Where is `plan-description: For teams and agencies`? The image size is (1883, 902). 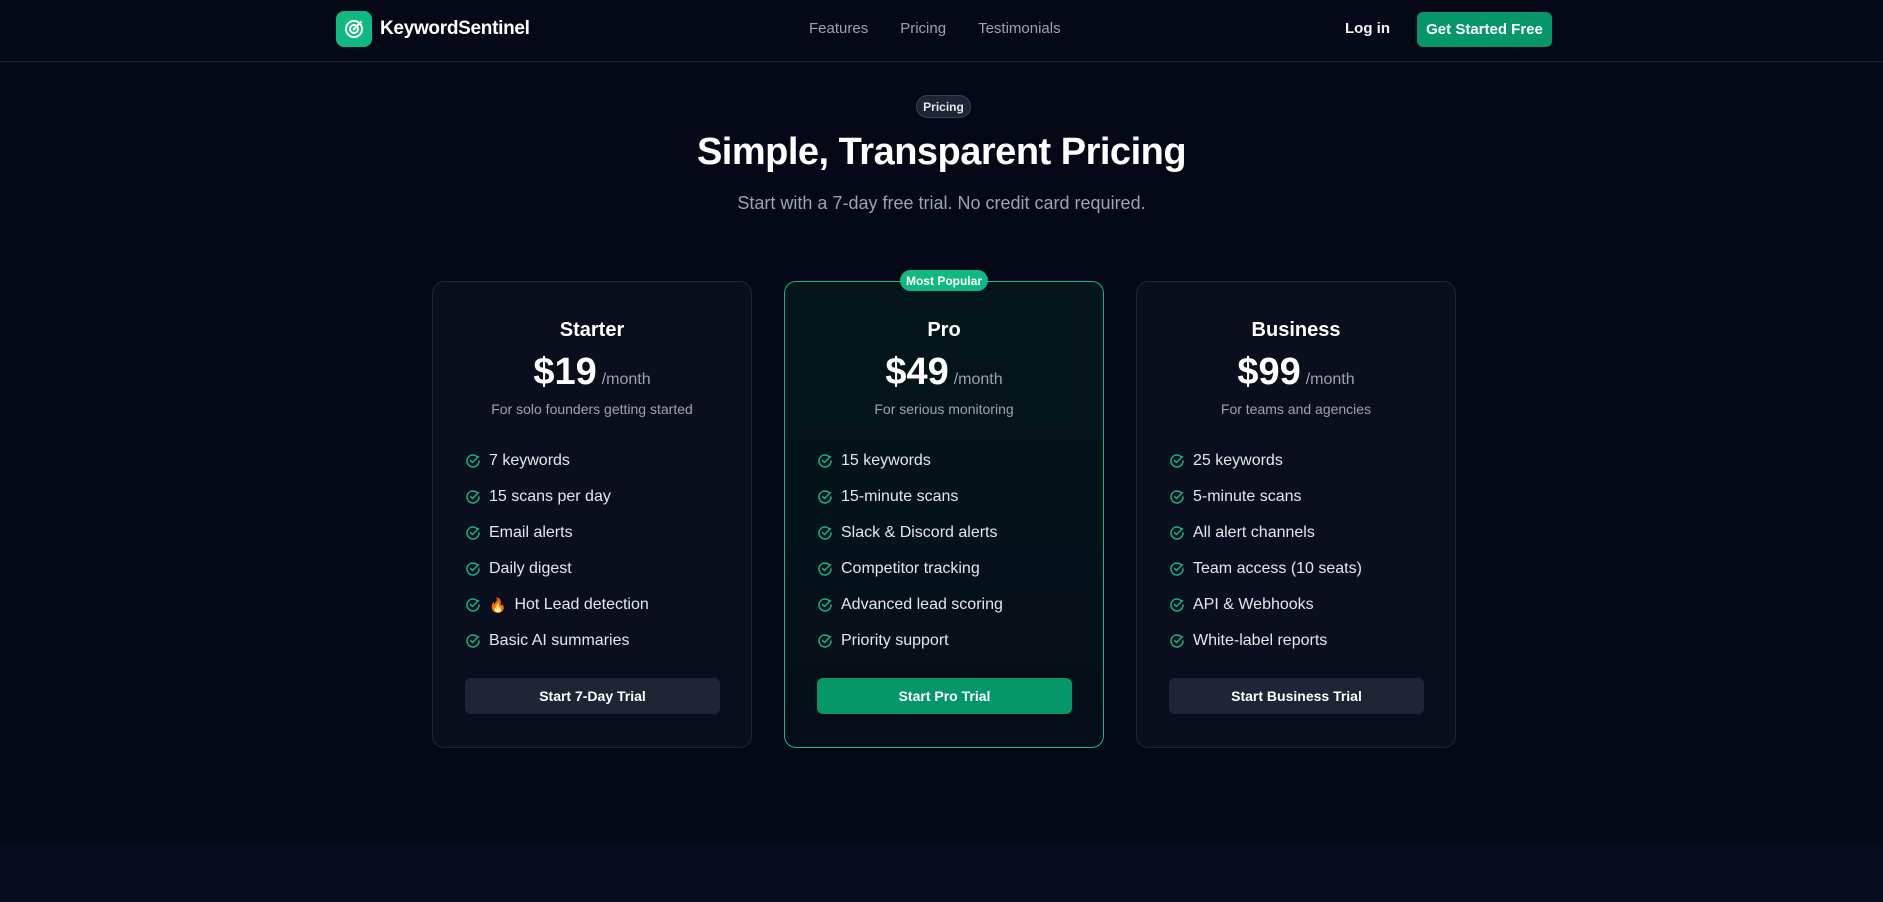
plan-description: For teams and agencies is located at coordinates (1296, 409).